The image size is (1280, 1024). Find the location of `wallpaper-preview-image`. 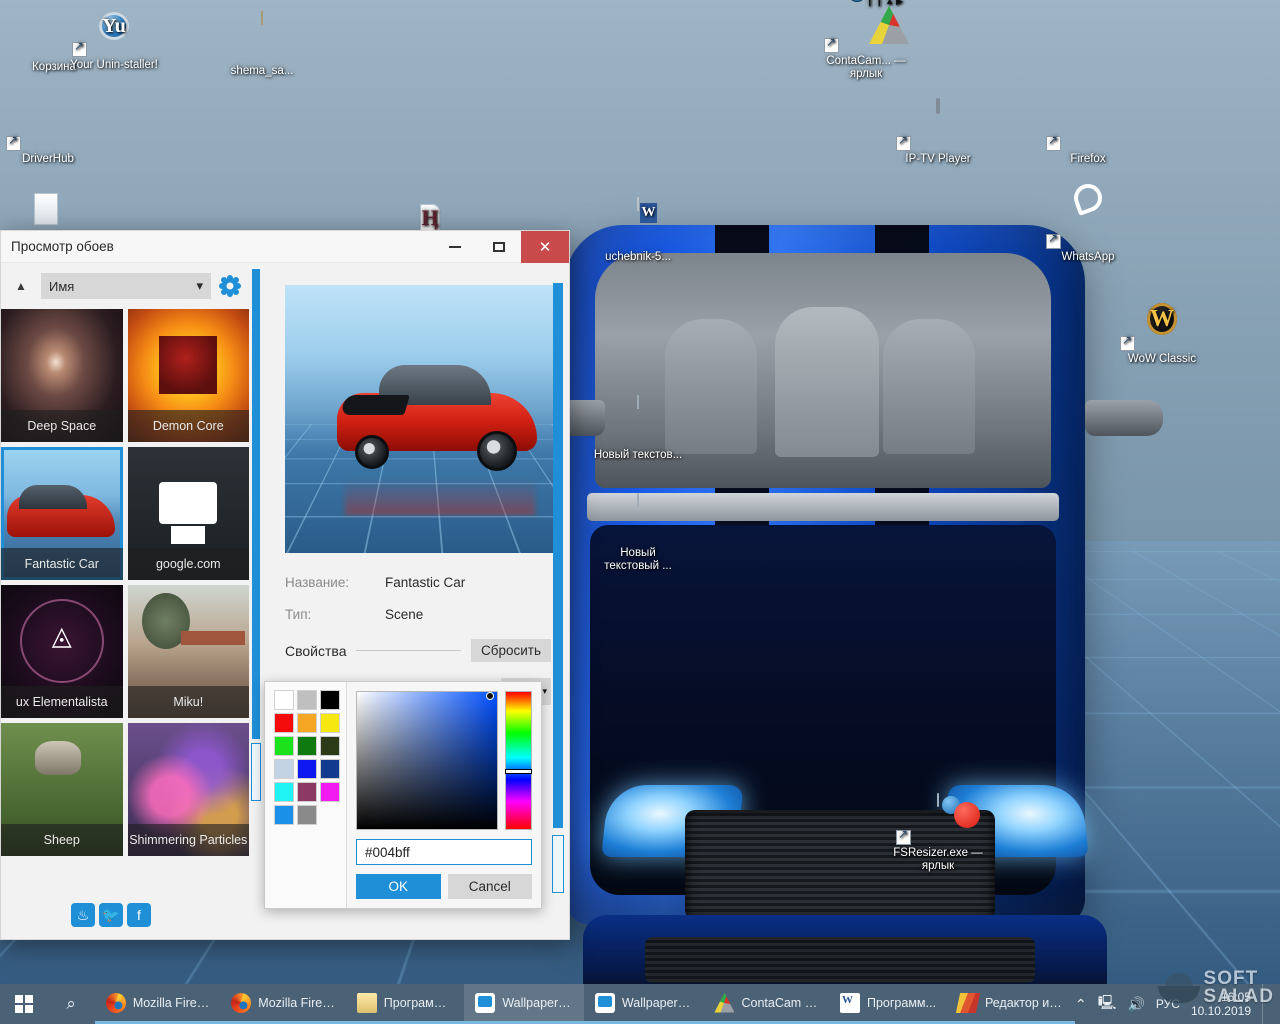

wallpaper-preview-image is located at coordinates (420, 419).